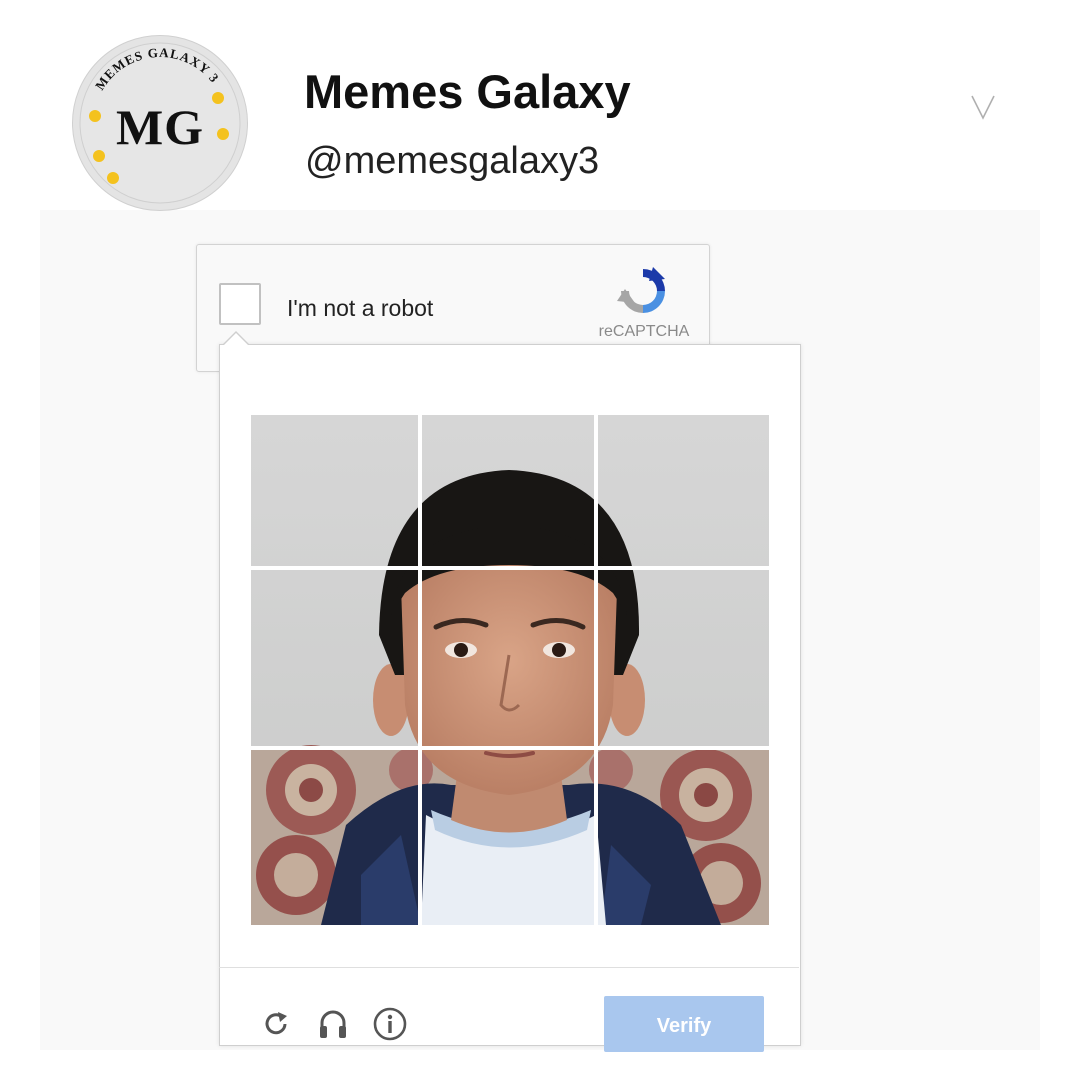  Describe the element at coordinates (360, 308) in the screenshot. I see `checkbox-label: I'm not a robot` at that location.